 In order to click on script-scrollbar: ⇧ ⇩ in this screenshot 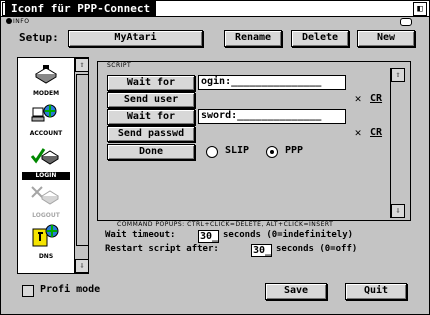, I will do `click(397, 143)`.